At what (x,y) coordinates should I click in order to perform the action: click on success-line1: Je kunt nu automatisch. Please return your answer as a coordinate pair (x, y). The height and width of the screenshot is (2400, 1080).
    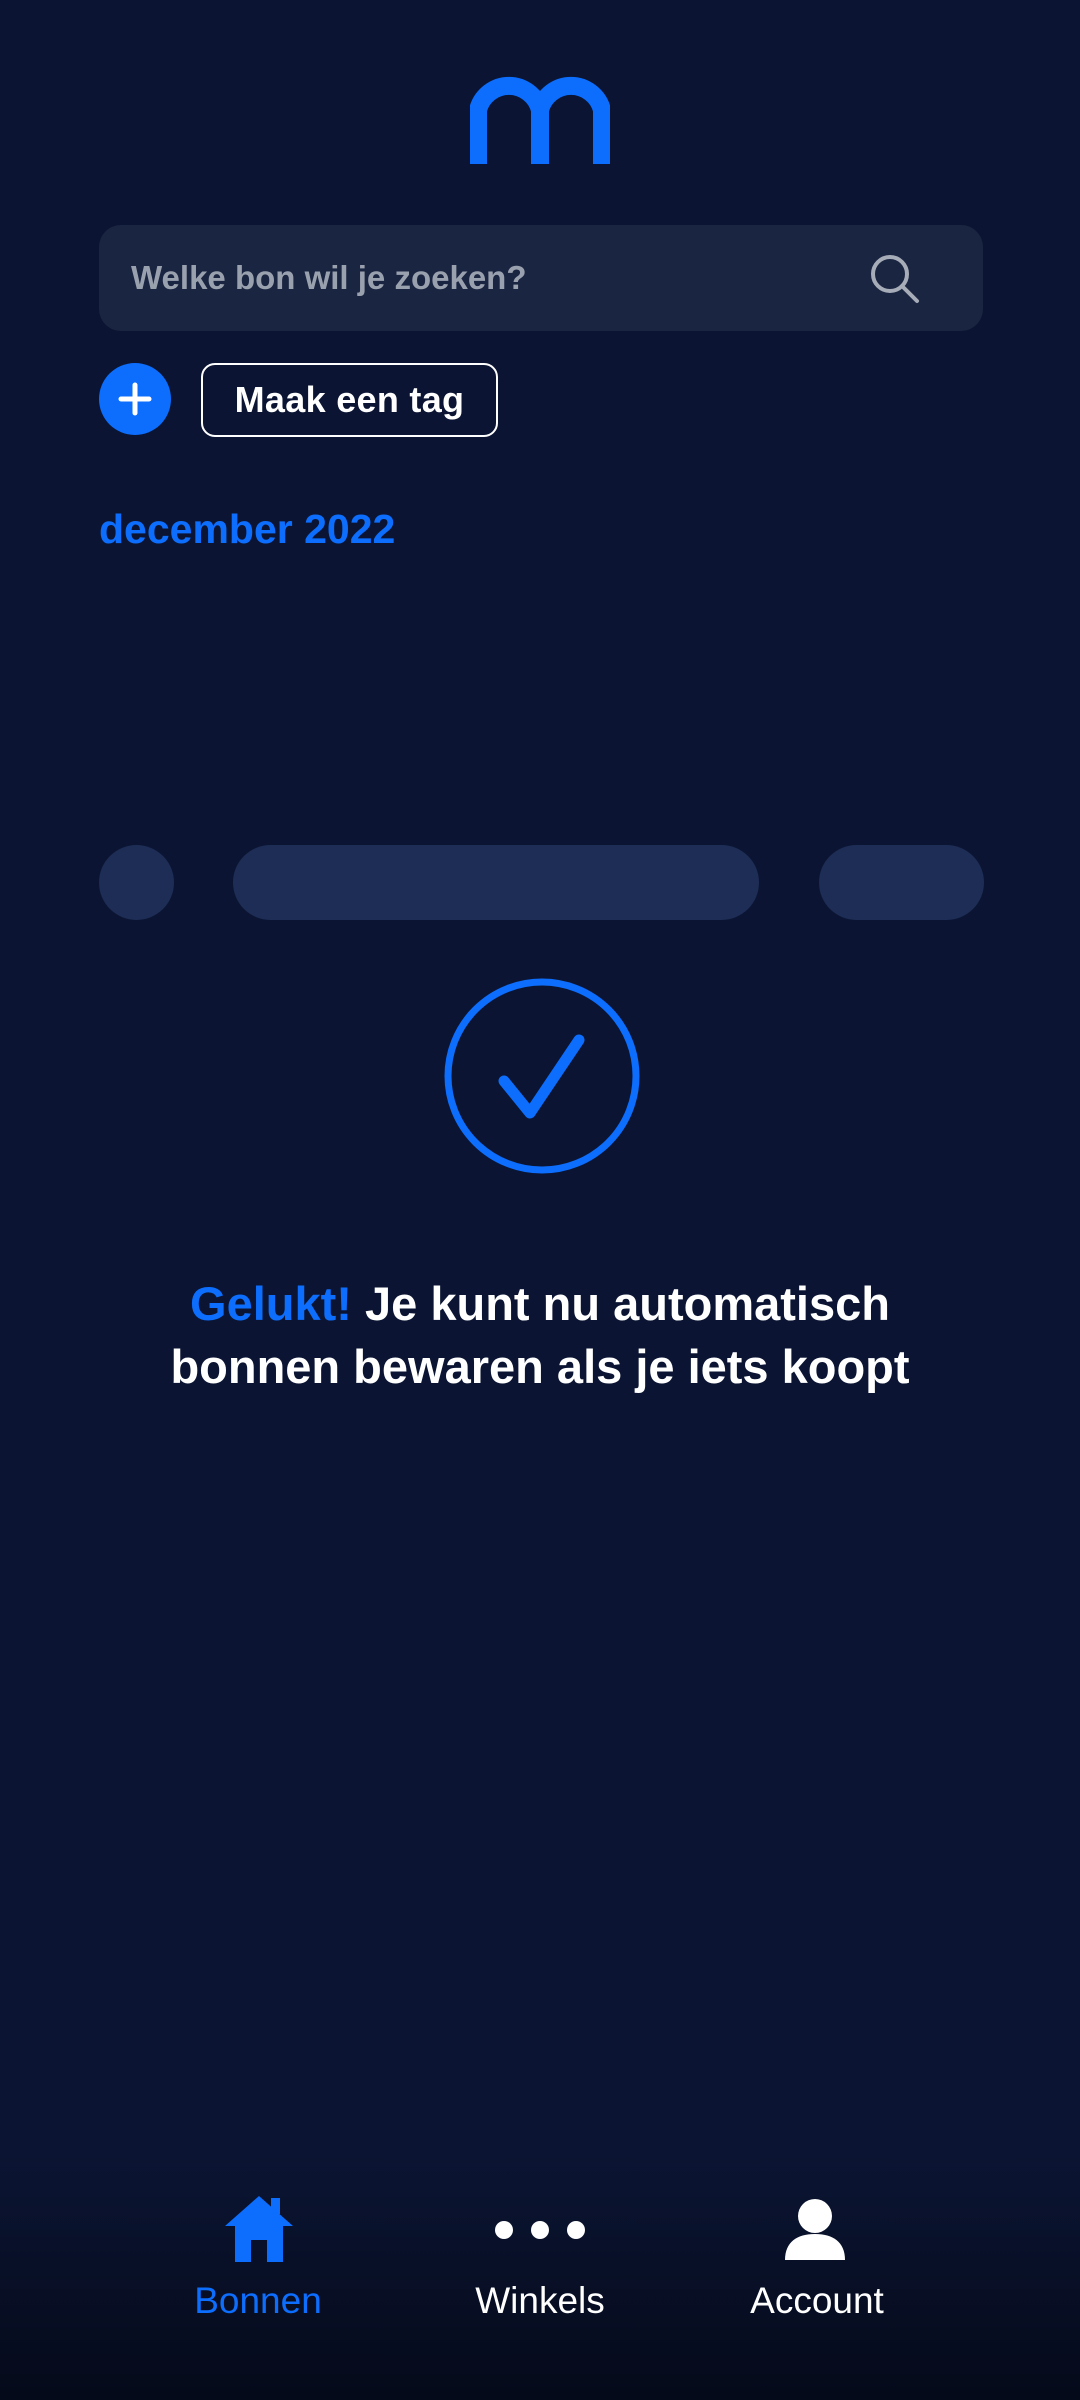
    Looking at the image, I should click on (620, 1303).